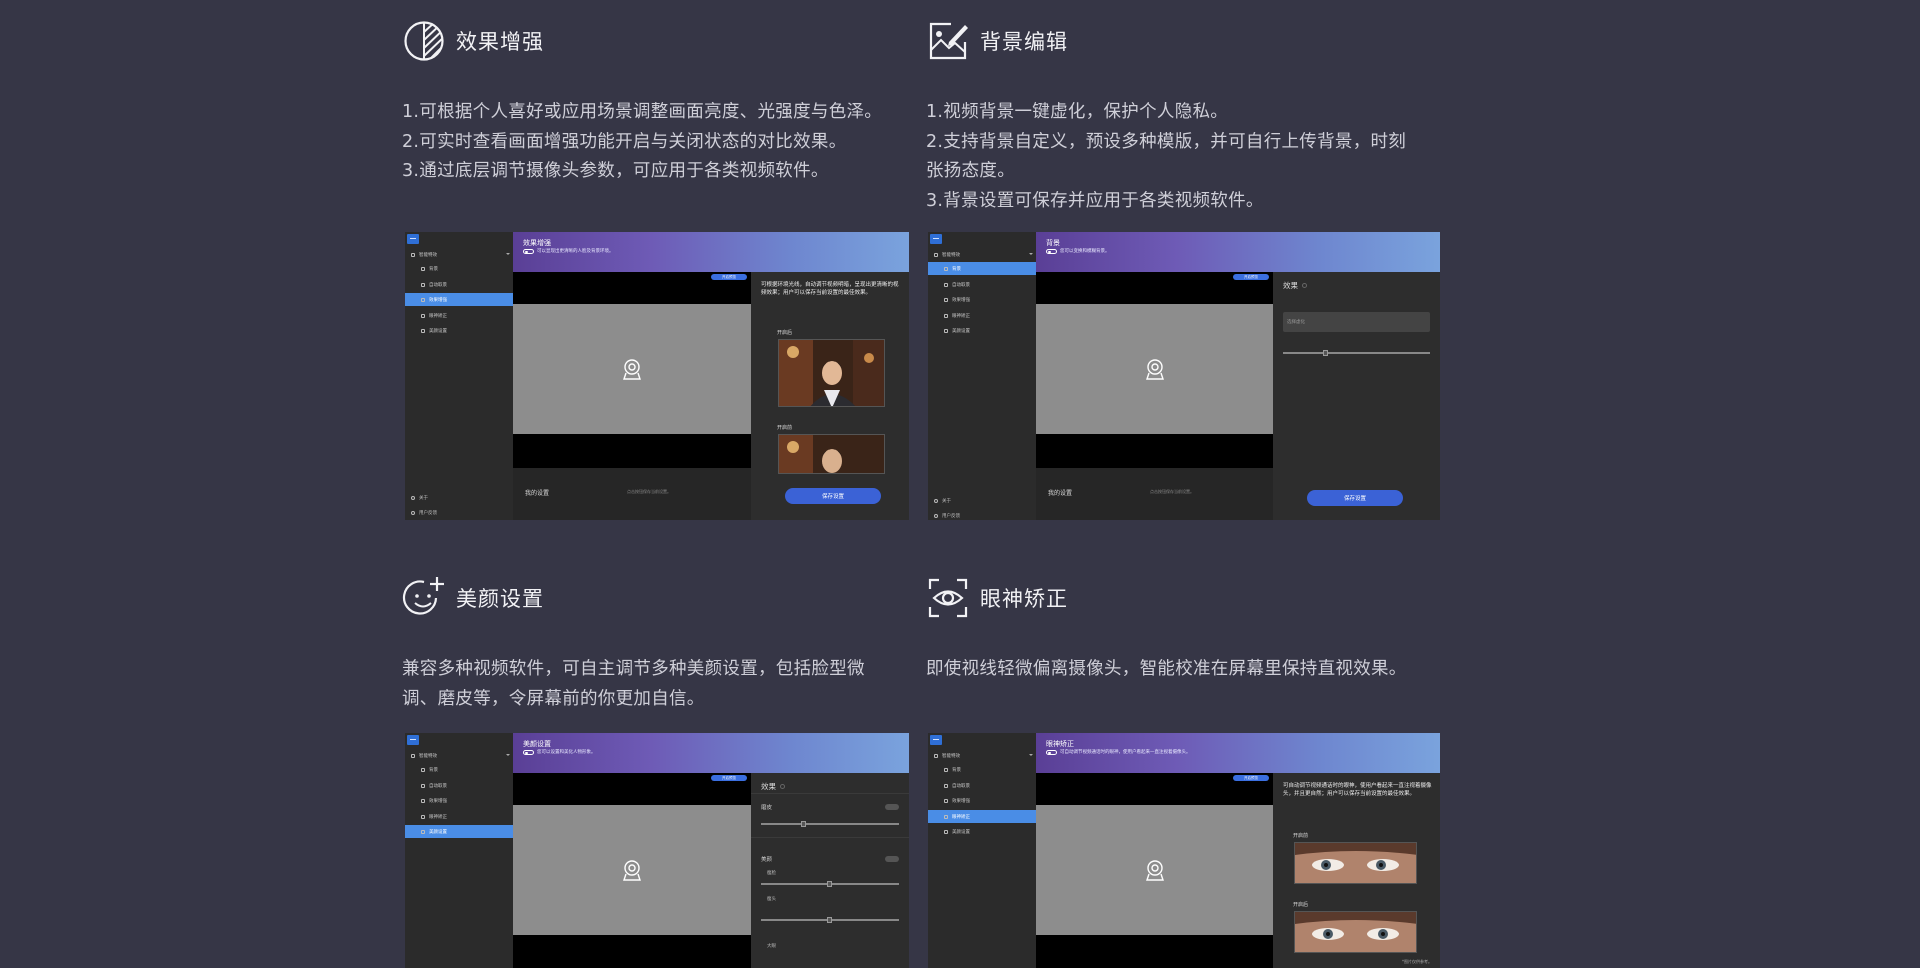 This screenshot has width=1920, height=968. What do you see at coordinates (642, 112) in the screenshot?
I see `desc-line: 1.可根据个人喜好或应用场景调整画面亮度、光强度与色泽。` at bounding box center [642, 112].